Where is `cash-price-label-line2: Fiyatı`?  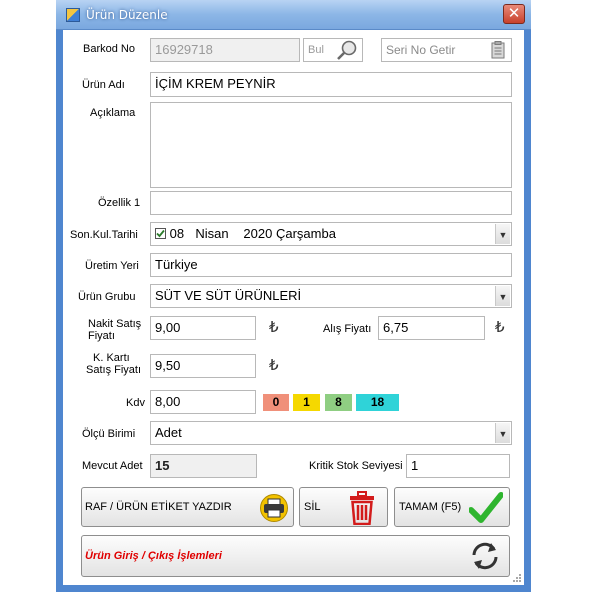
cash-price-label-line2: Fiyatı is located at coordinates (101, 336).